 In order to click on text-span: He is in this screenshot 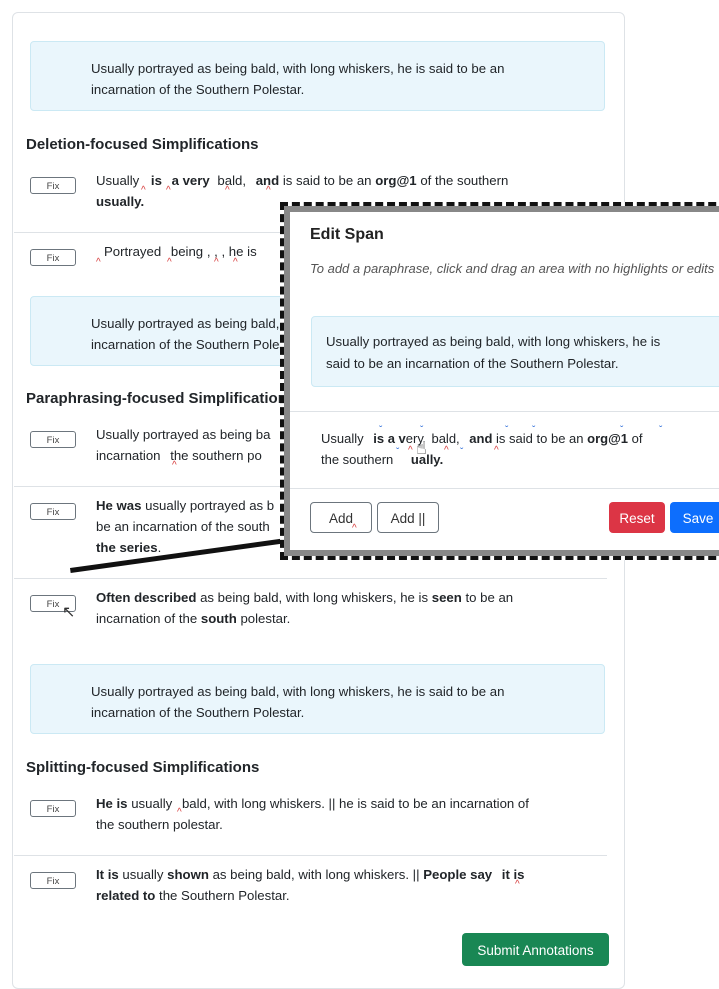, I will do `click(112, 803)`.